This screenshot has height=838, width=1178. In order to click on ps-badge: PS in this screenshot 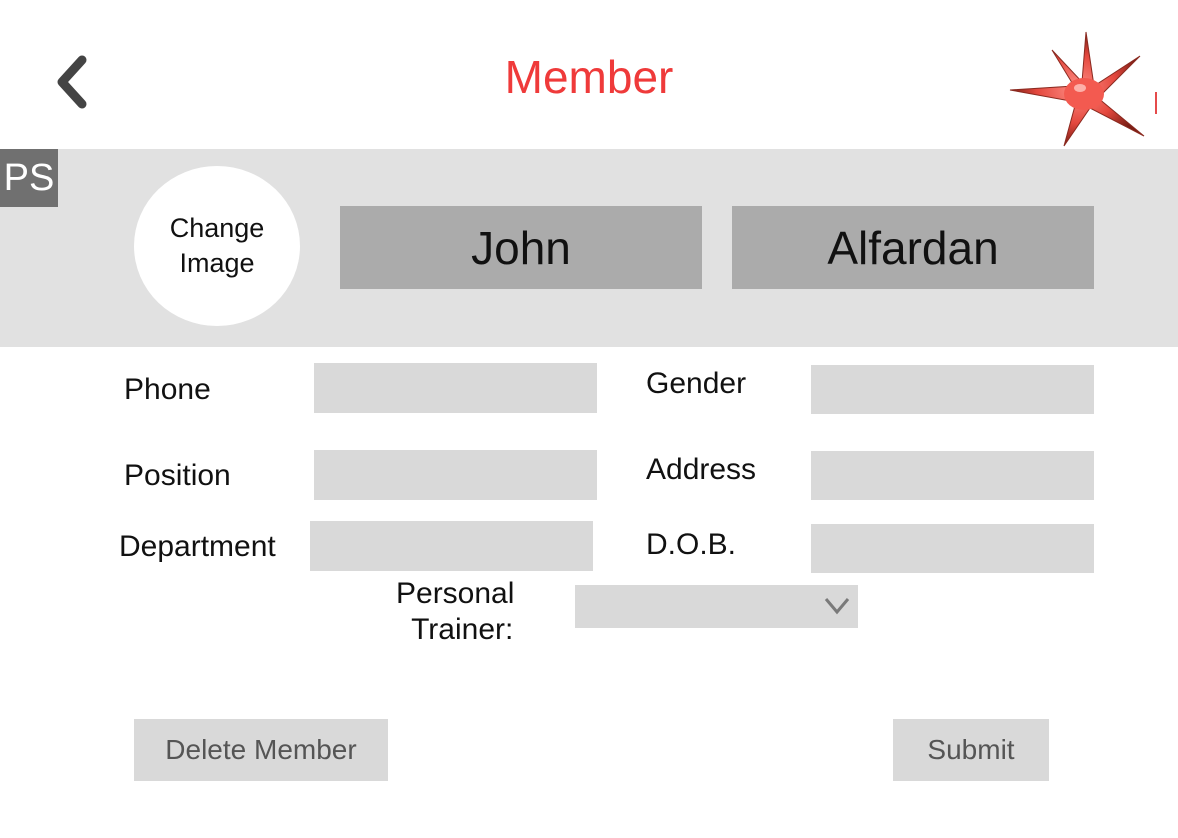, I will do `click(29, 178)`.